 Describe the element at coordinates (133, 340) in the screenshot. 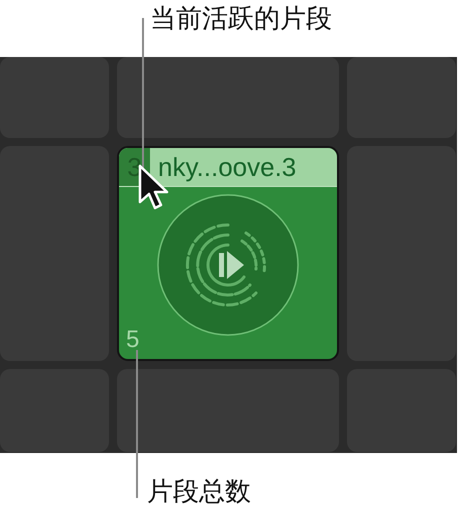

I see `clip-count: 5` at that location.